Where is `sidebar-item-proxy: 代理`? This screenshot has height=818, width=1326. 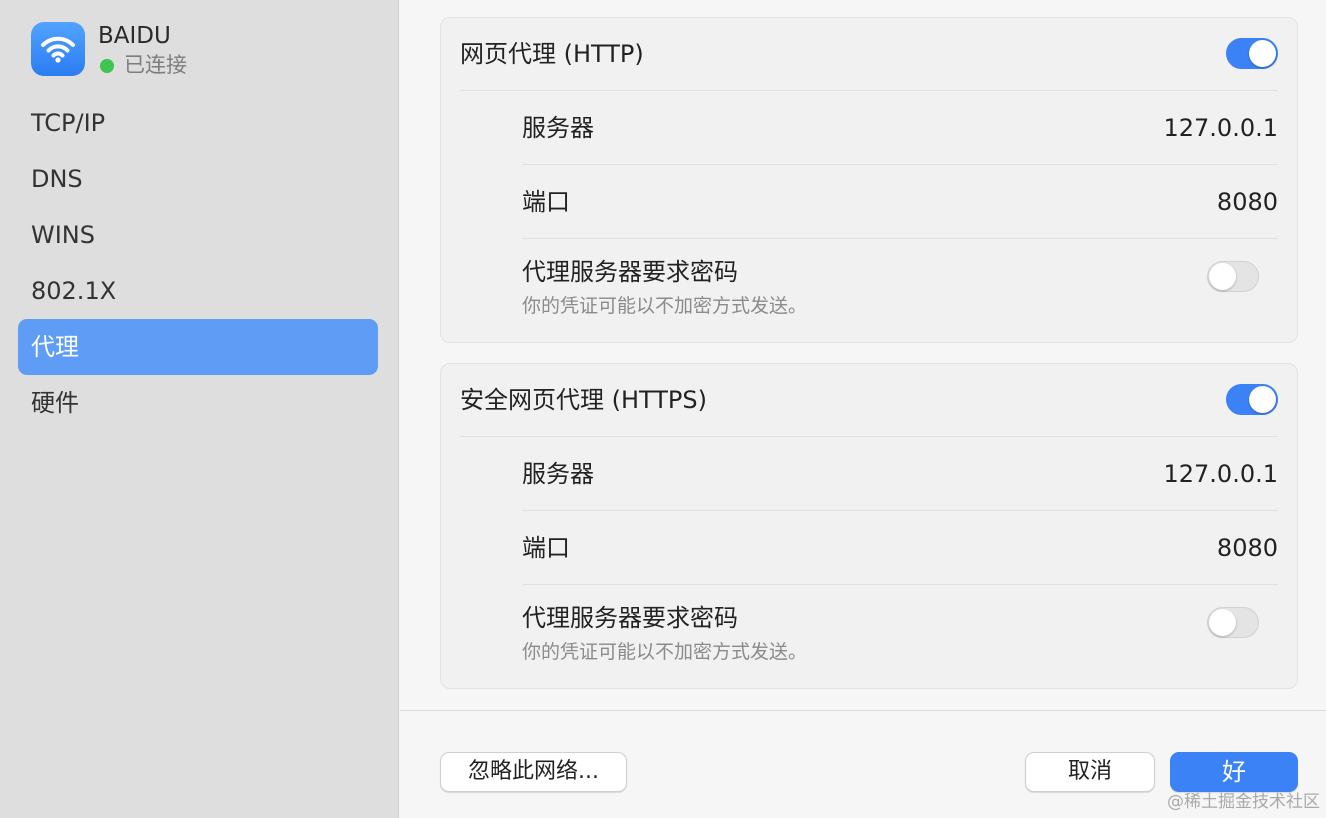 sidebar-item-proxy: 代理 is located at coordinates (198, 347).